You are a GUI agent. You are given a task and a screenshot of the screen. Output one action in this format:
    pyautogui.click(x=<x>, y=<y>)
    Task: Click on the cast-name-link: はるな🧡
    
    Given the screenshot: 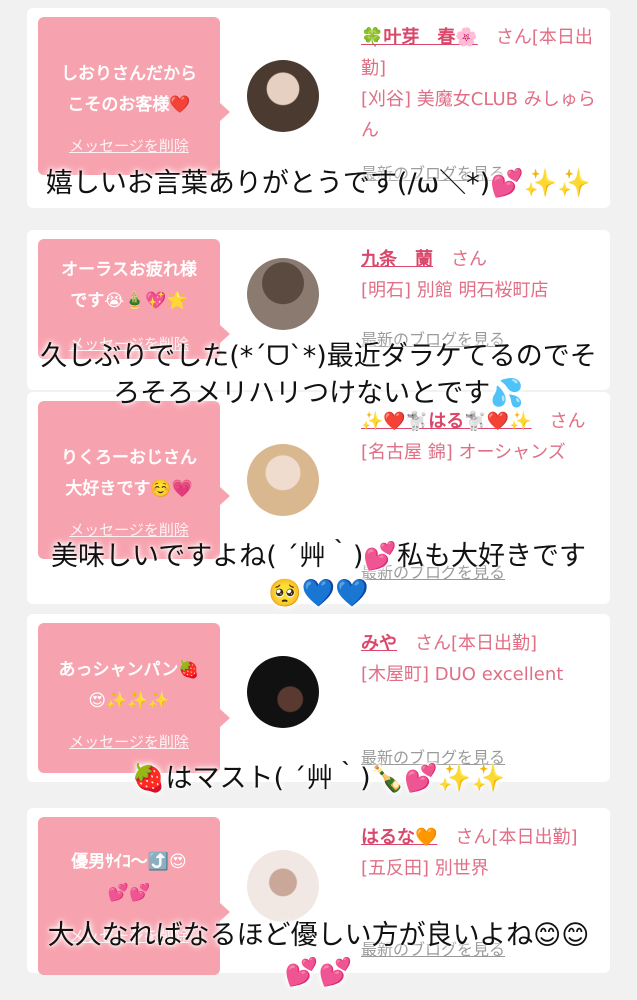 What is the action you would take?
    pyautogui.click(x=399, y=837)
    